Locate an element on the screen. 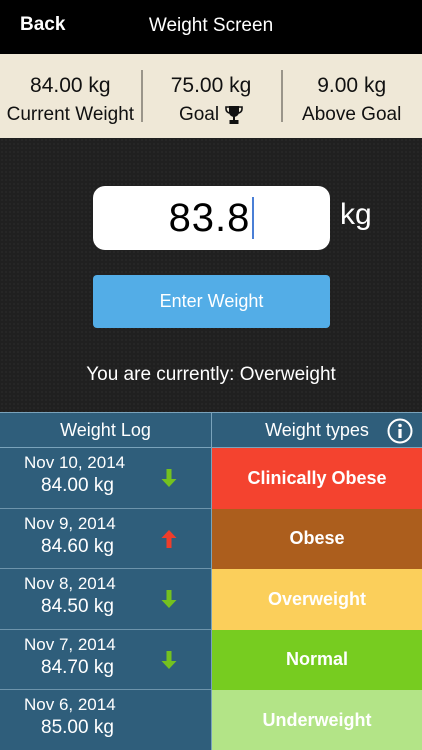 Image resolution: width=422 pixels, height=750 pixels. weight-status-text: You are currently: Overweight is located at coordinates (211, 374).